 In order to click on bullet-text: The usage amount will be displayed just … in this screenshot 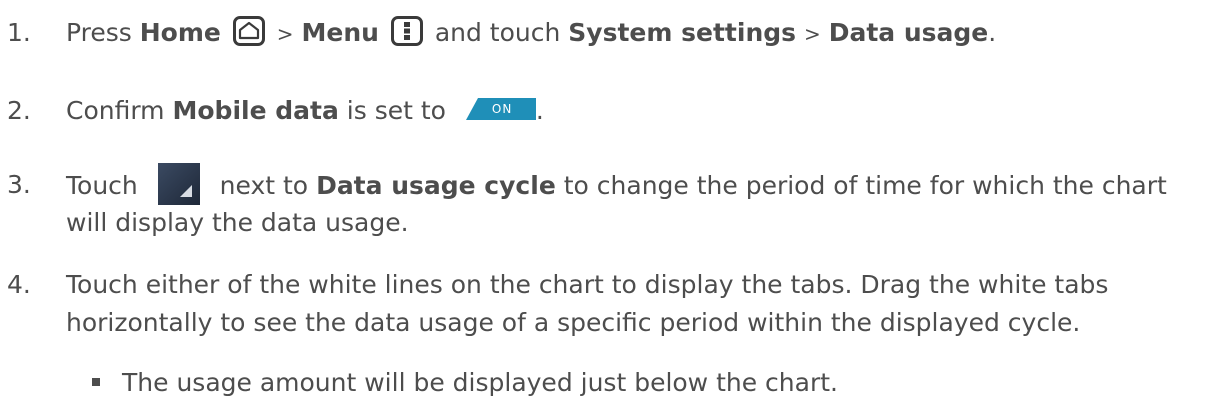, I will do `click(480, 382)`.